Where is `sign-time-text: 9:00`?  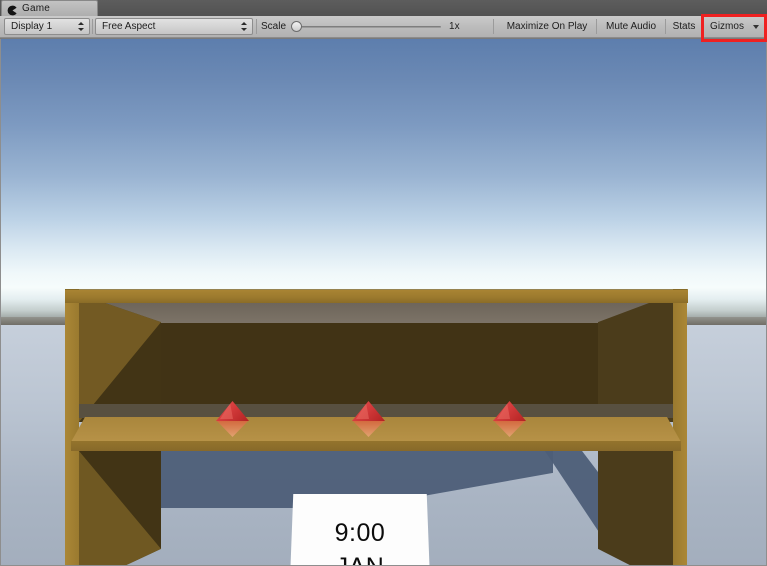 sign-time-text: 9:00 is located at coordinates (360, 533).